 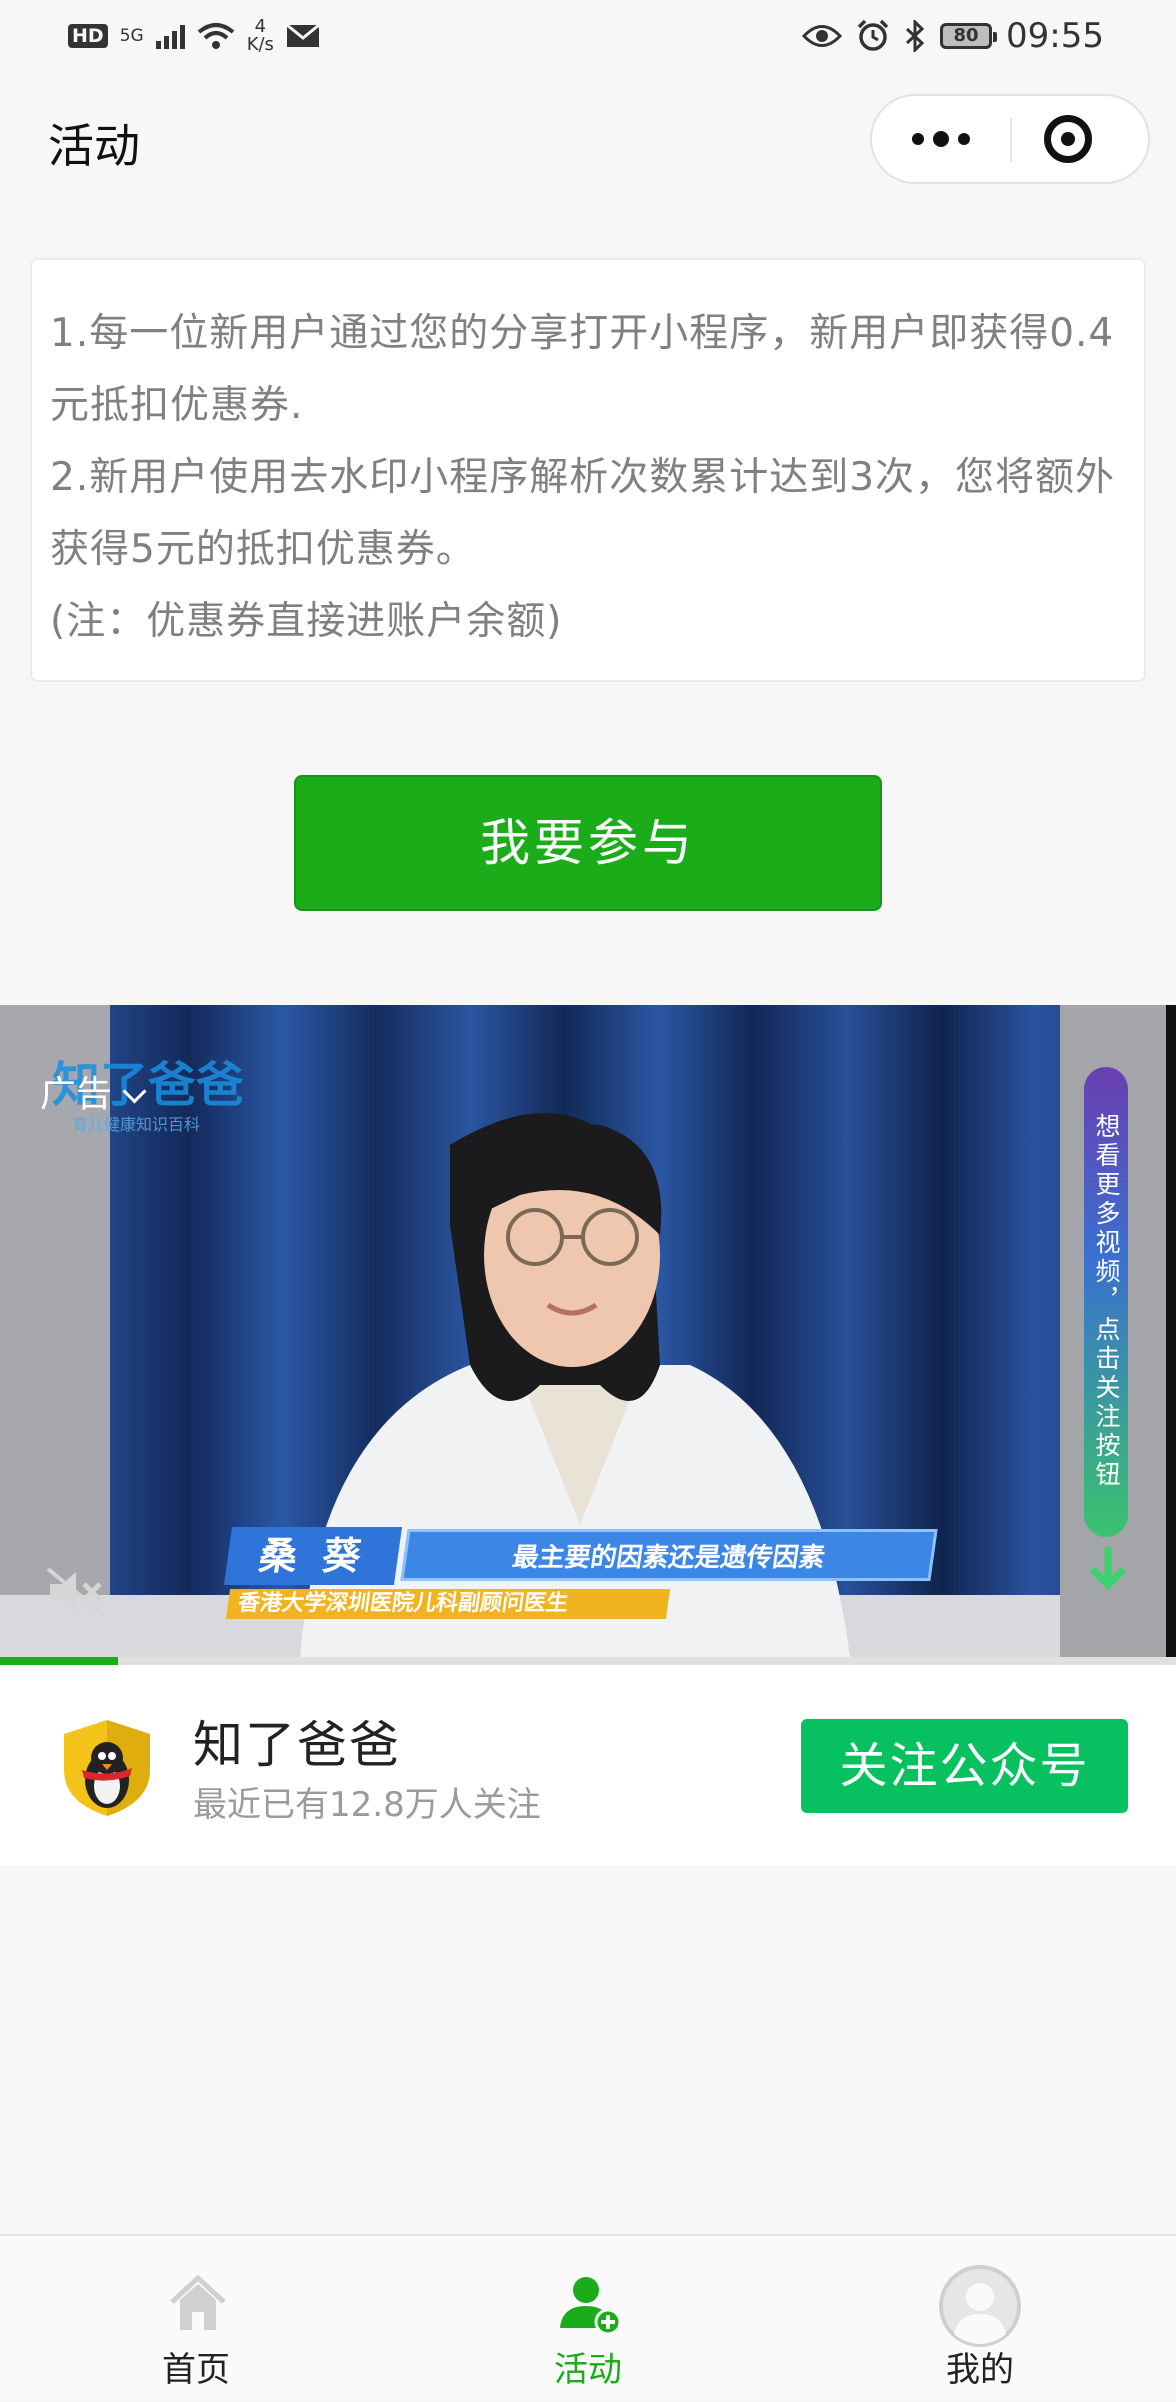 I want to click on side-banner-text: 想看更多视频，点击关注按钮, so click(x=1106, y=1301).